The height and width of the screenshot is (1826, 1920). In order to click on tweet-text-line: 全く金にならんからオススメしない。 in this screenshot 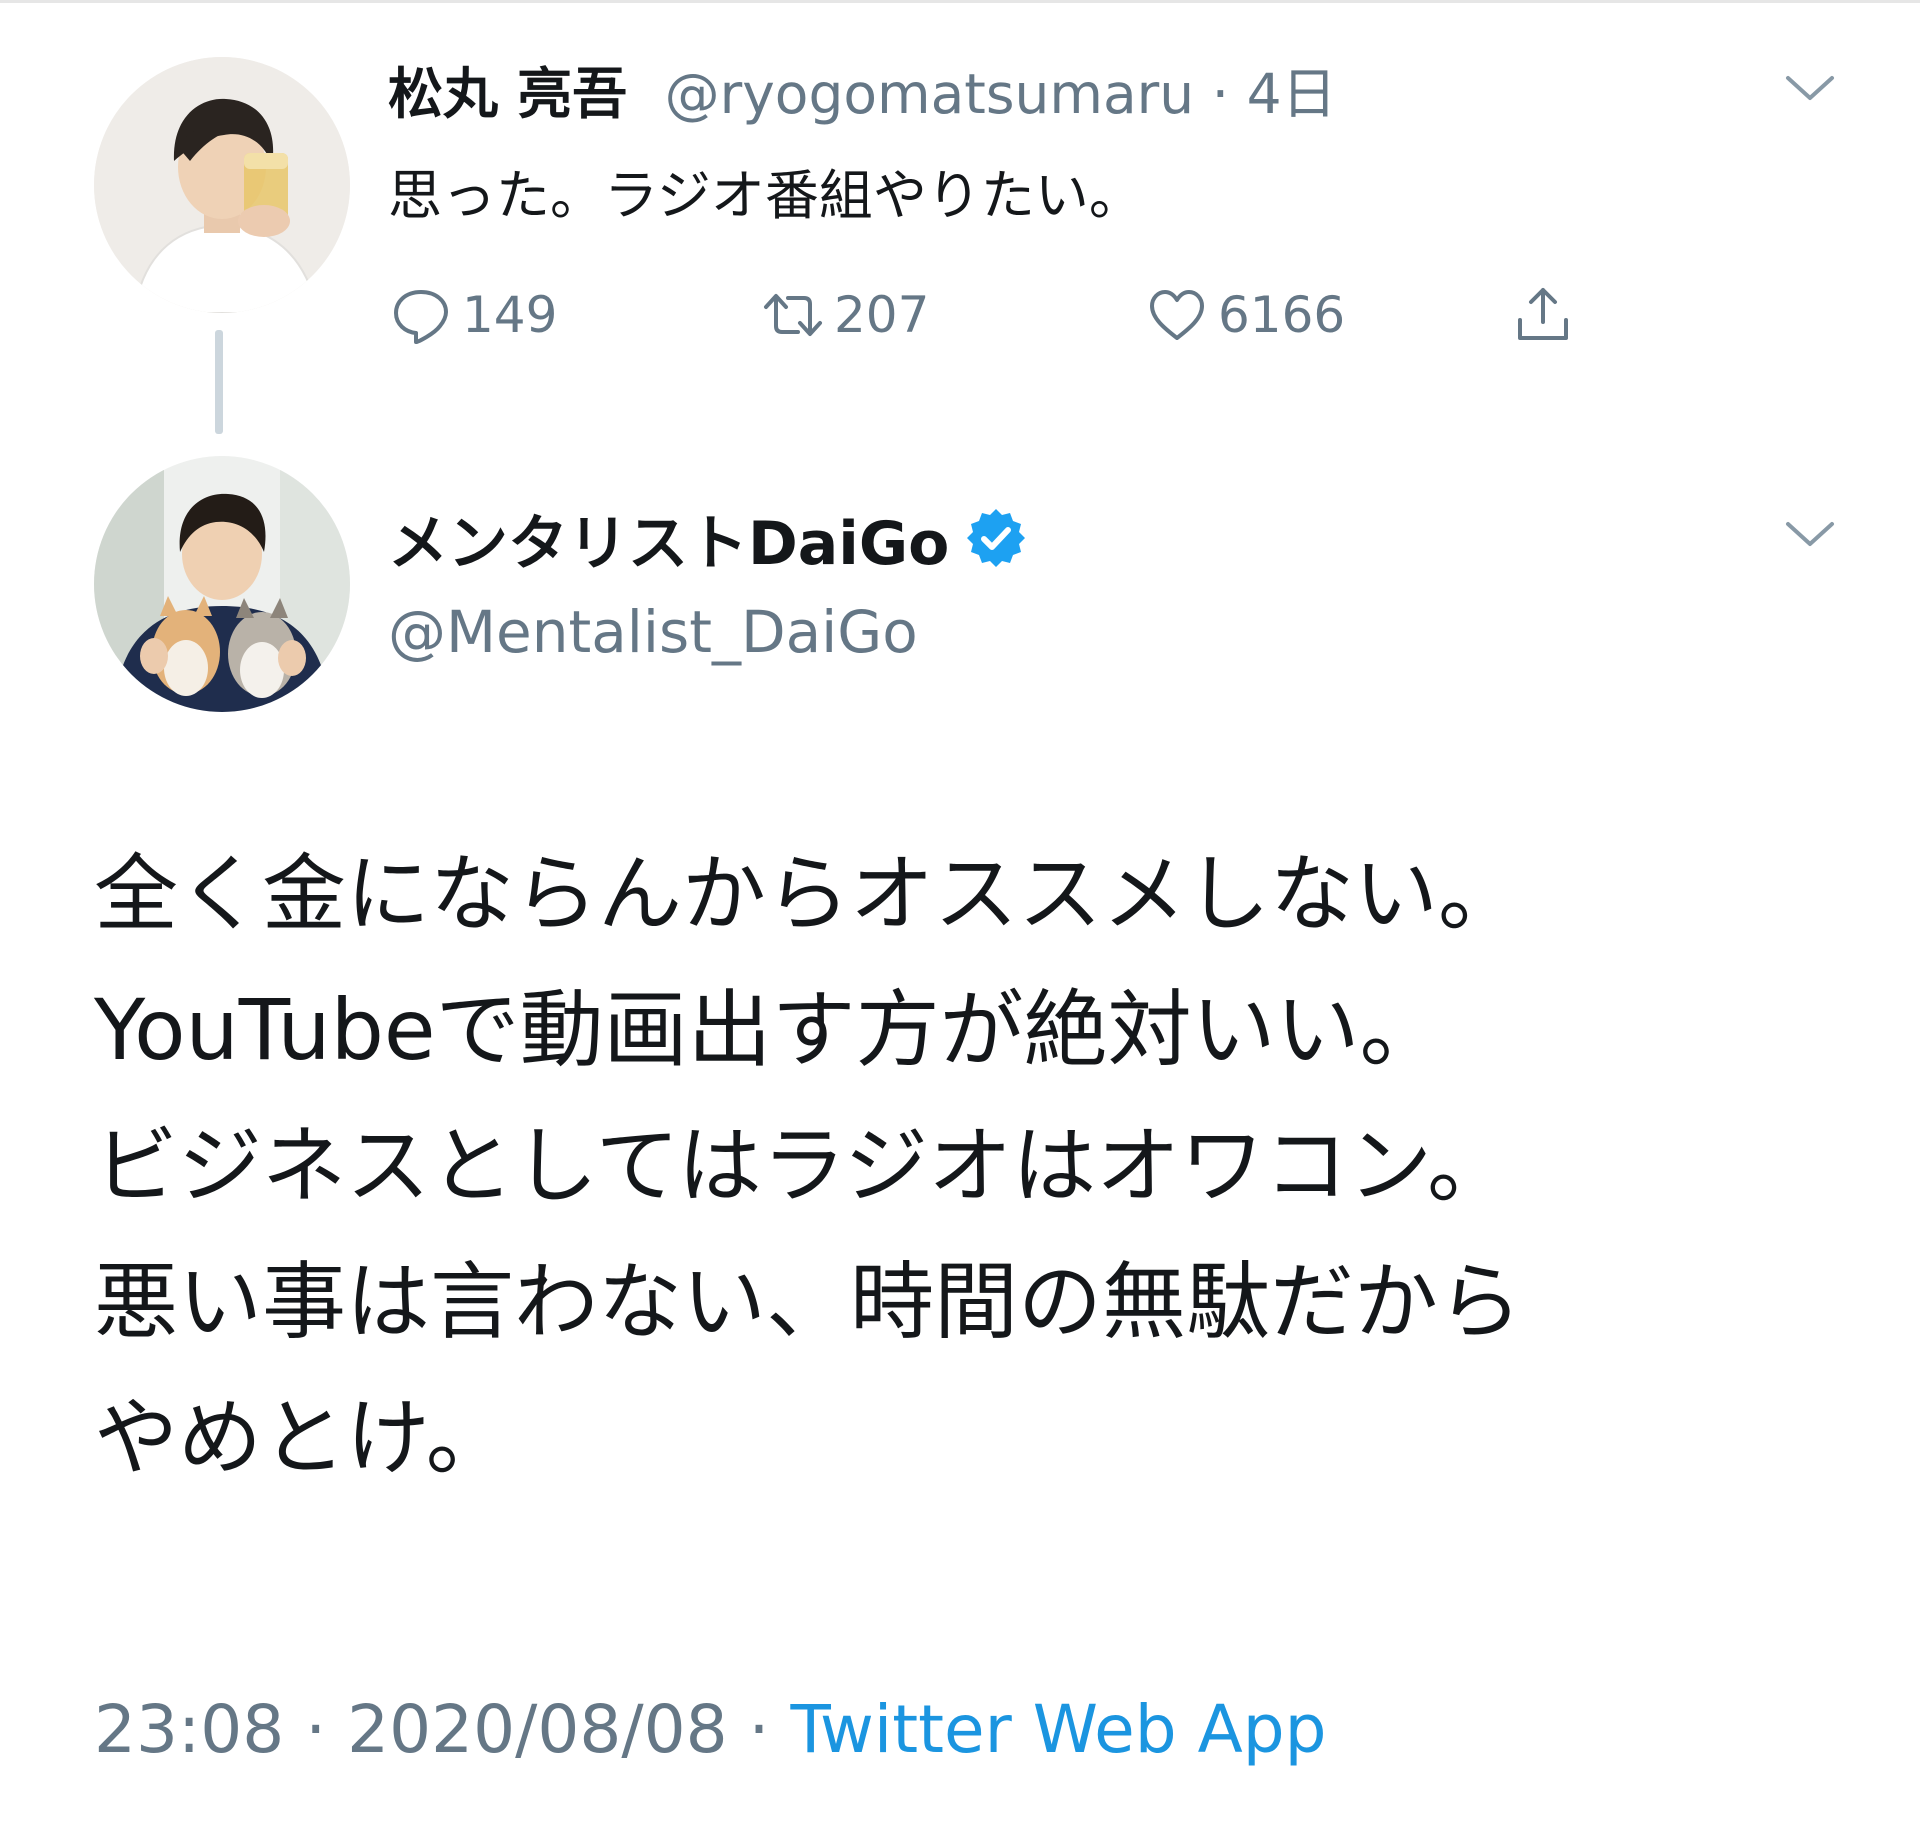, I will do `click(808, 894)`.